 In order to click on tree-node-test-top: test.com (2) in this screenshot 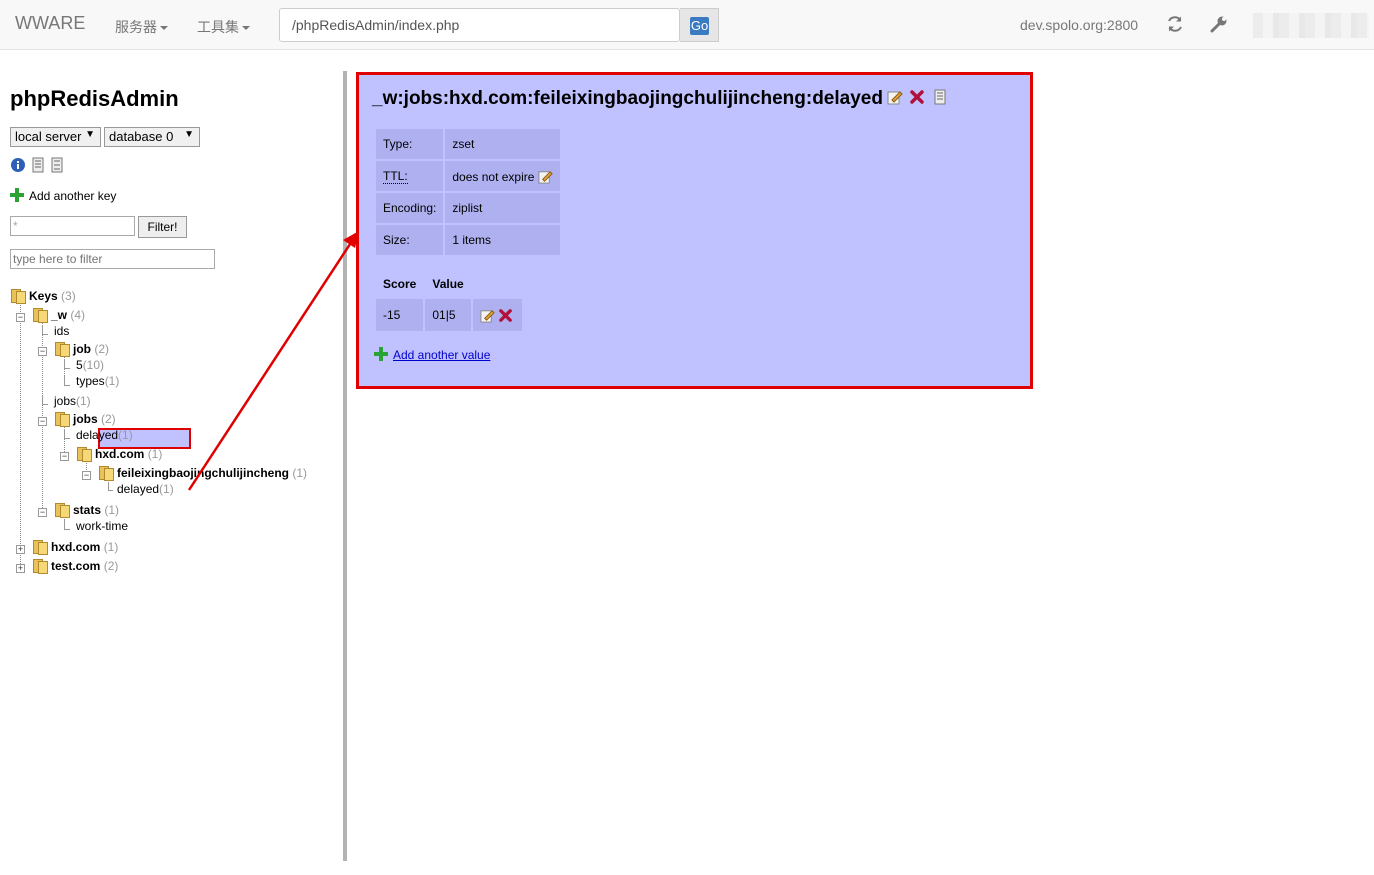, I will do `click(76, 566)`.